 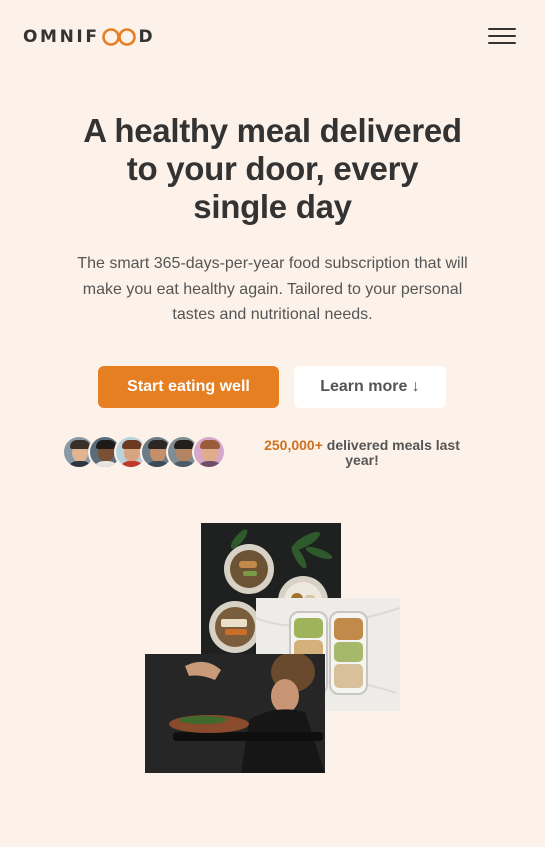 I want to click on hero-title-line: single day, so click(x=272, y=206).